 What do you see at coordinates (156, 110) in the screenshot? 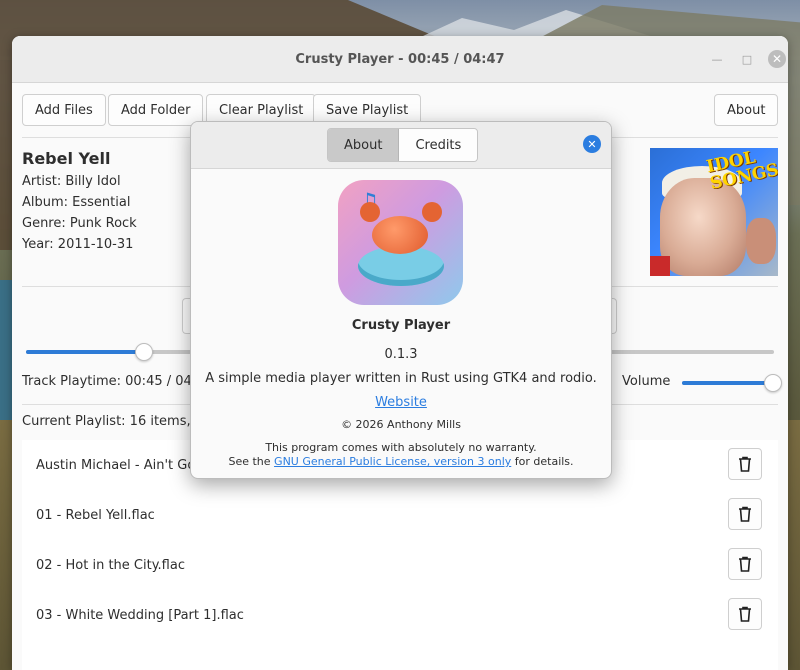
I see `add-folder-button: Add Folder` at bounding box center [156, 110].